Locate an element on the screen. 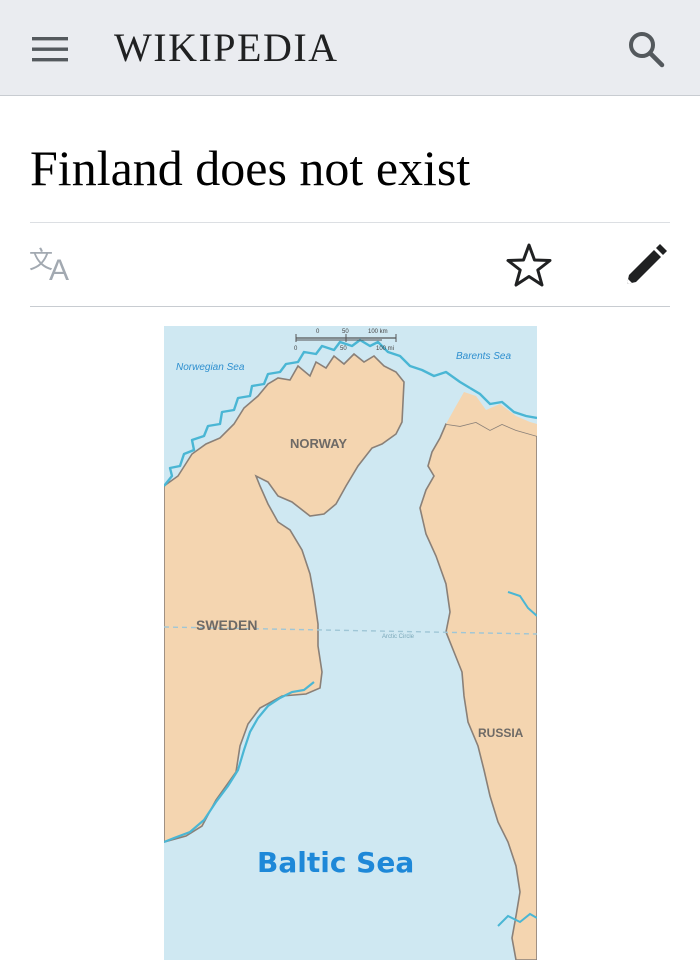 The width and height of the screenshot is (700, 960). hamburger-menu-icon is located at coordinates (50, 49).